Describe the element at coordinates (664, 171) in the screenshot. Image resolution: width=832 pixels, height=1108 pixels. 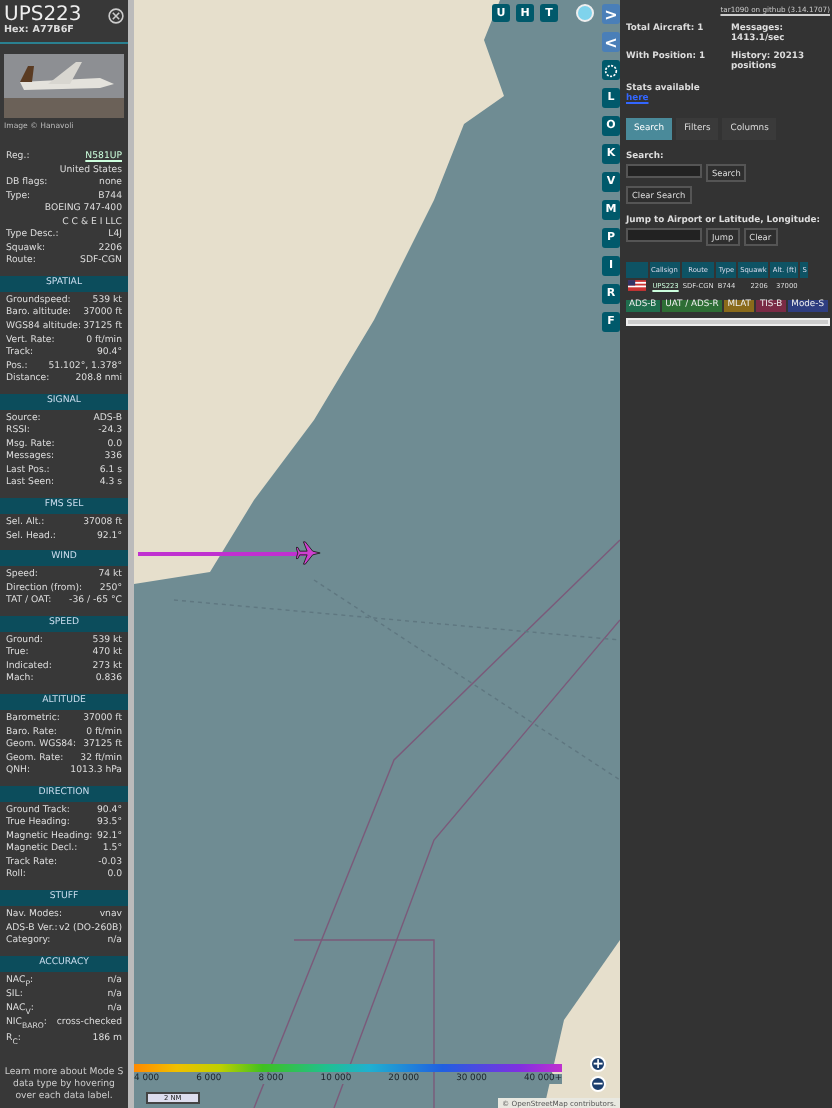
I see `search-field` at that location.